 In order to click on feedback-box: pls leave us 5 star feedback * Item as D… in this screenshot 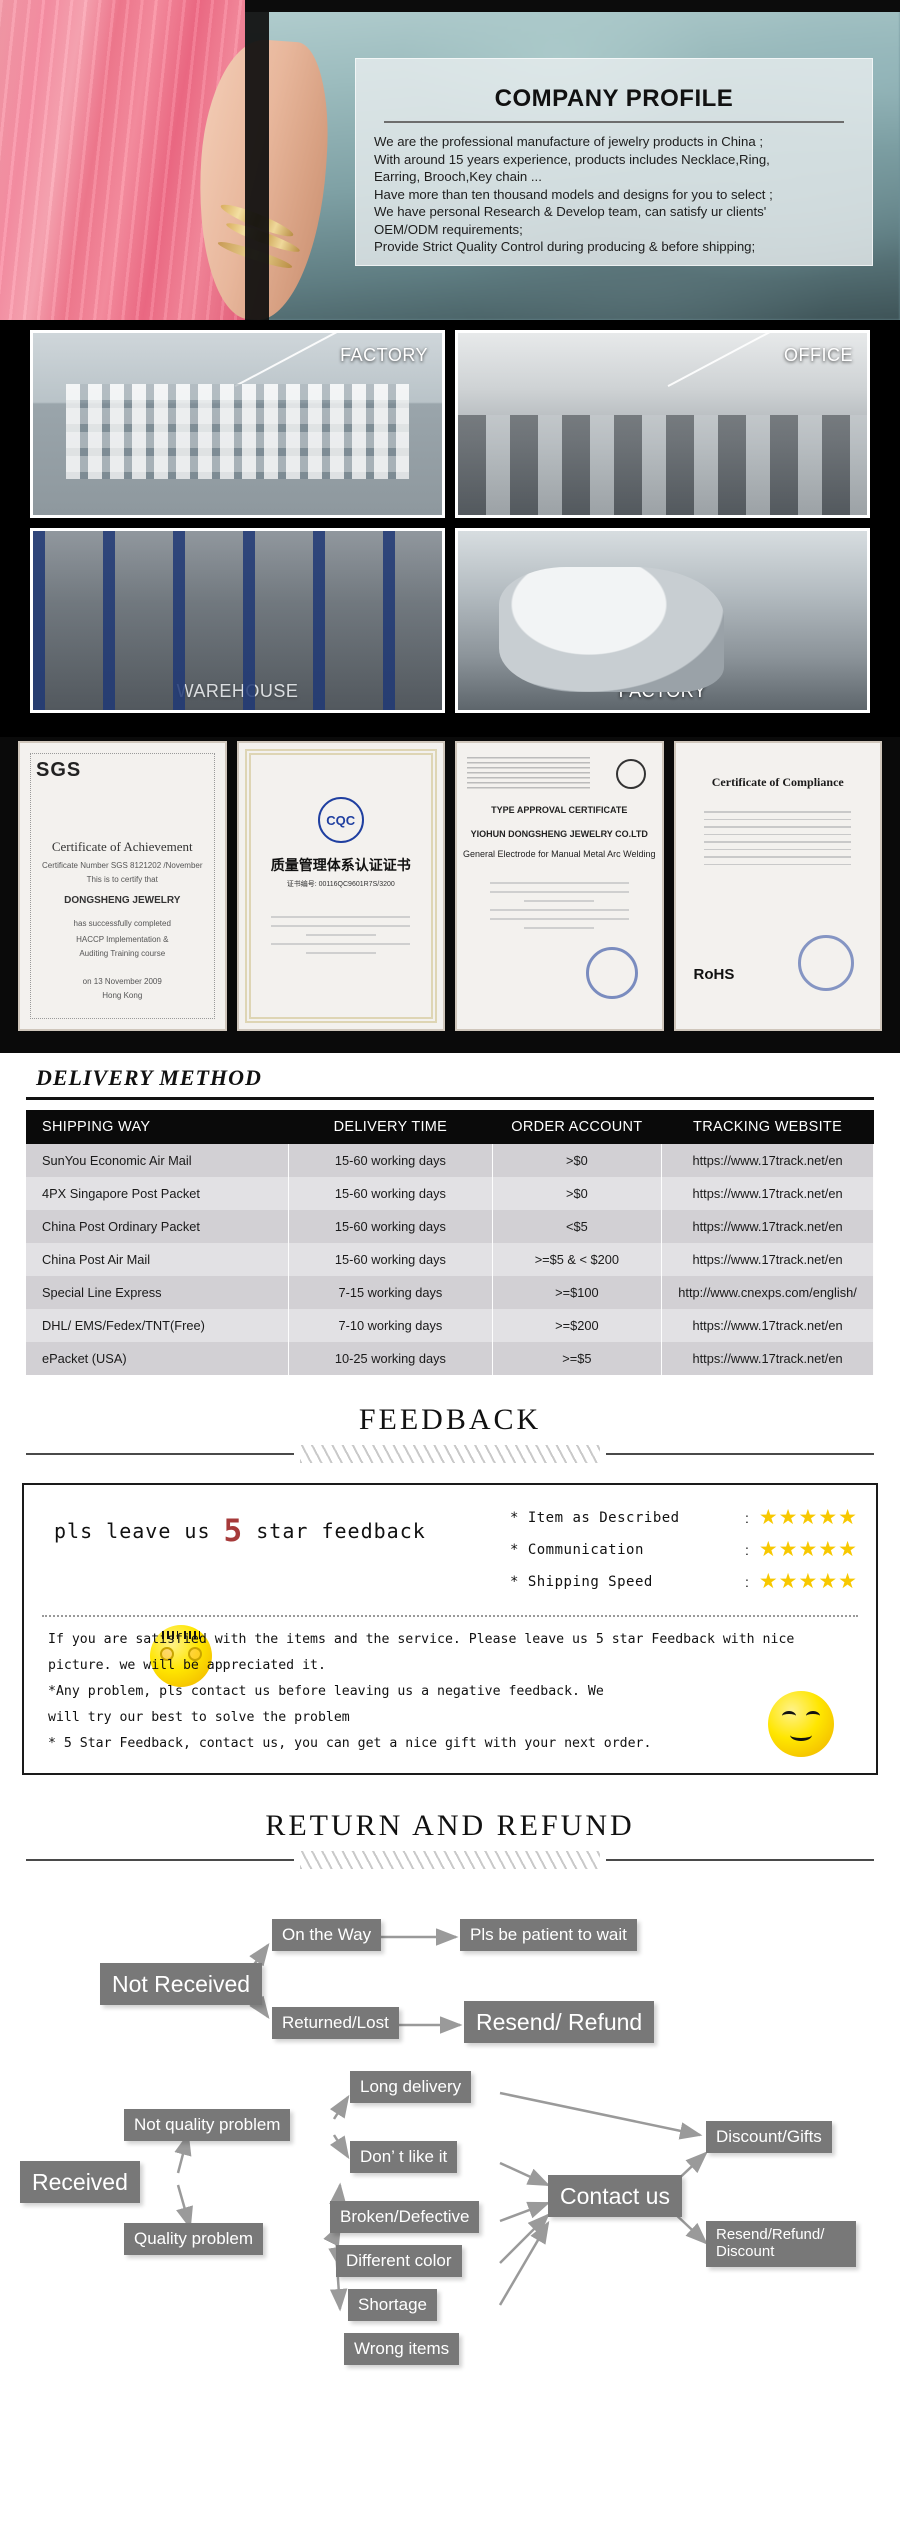, I will do `click(450, 1629)`.